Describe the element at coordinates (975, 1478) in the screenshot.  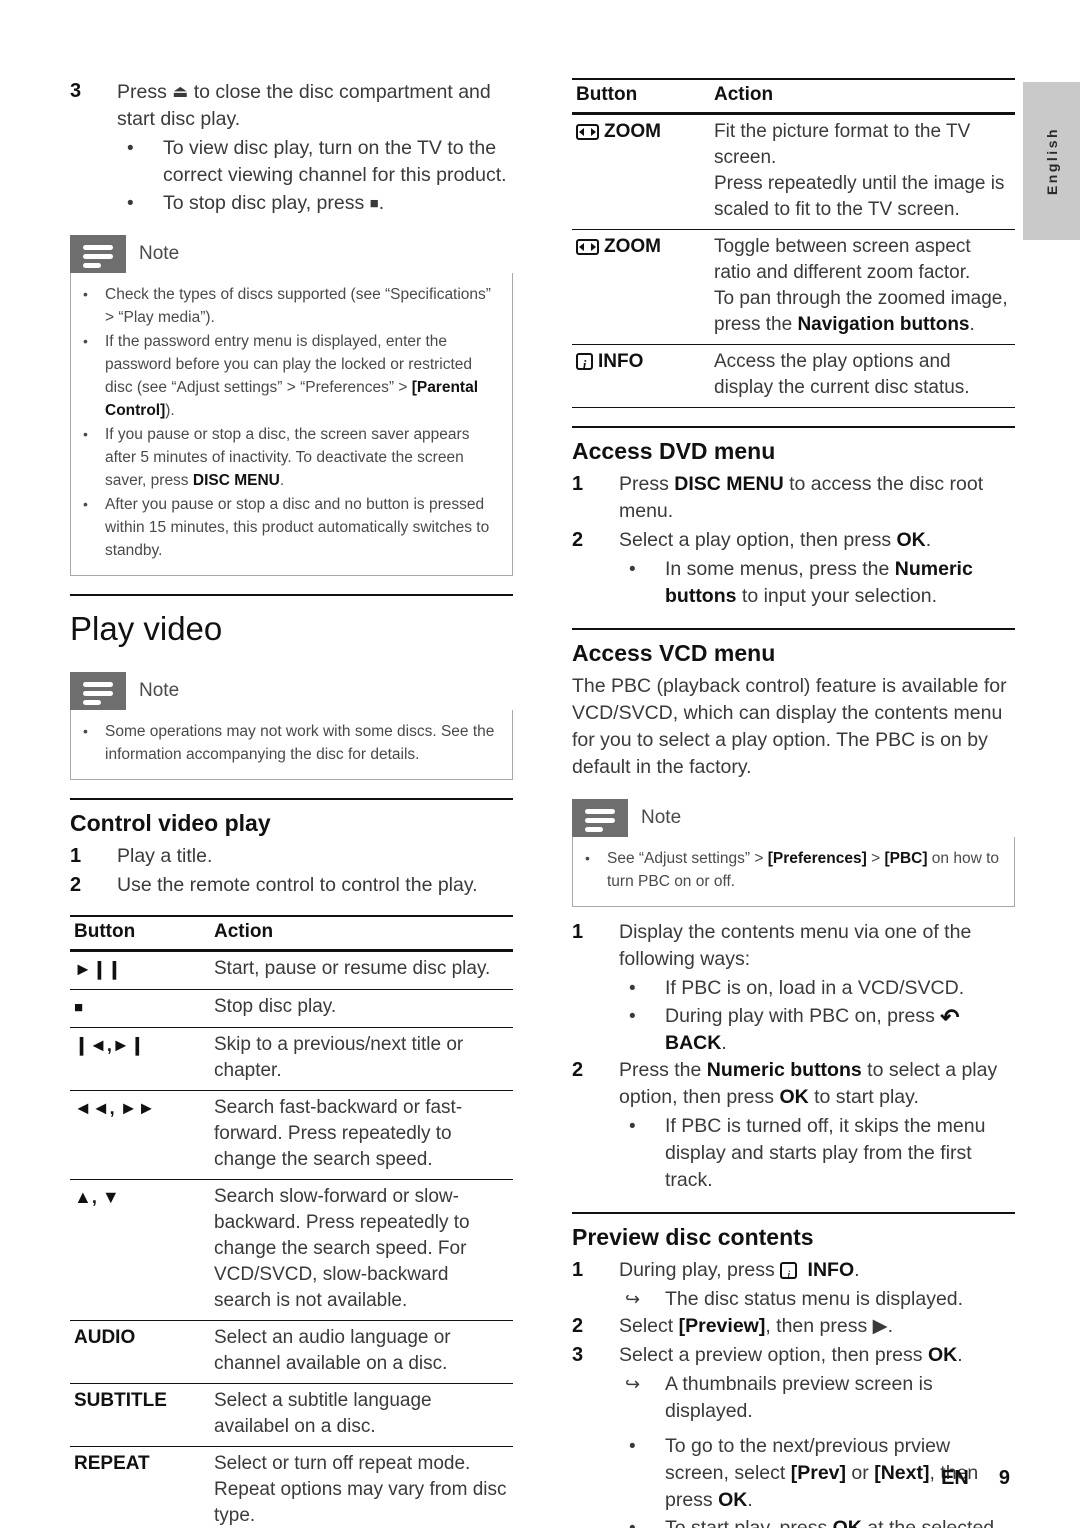
I see `page-footer: EN 9` at that location.